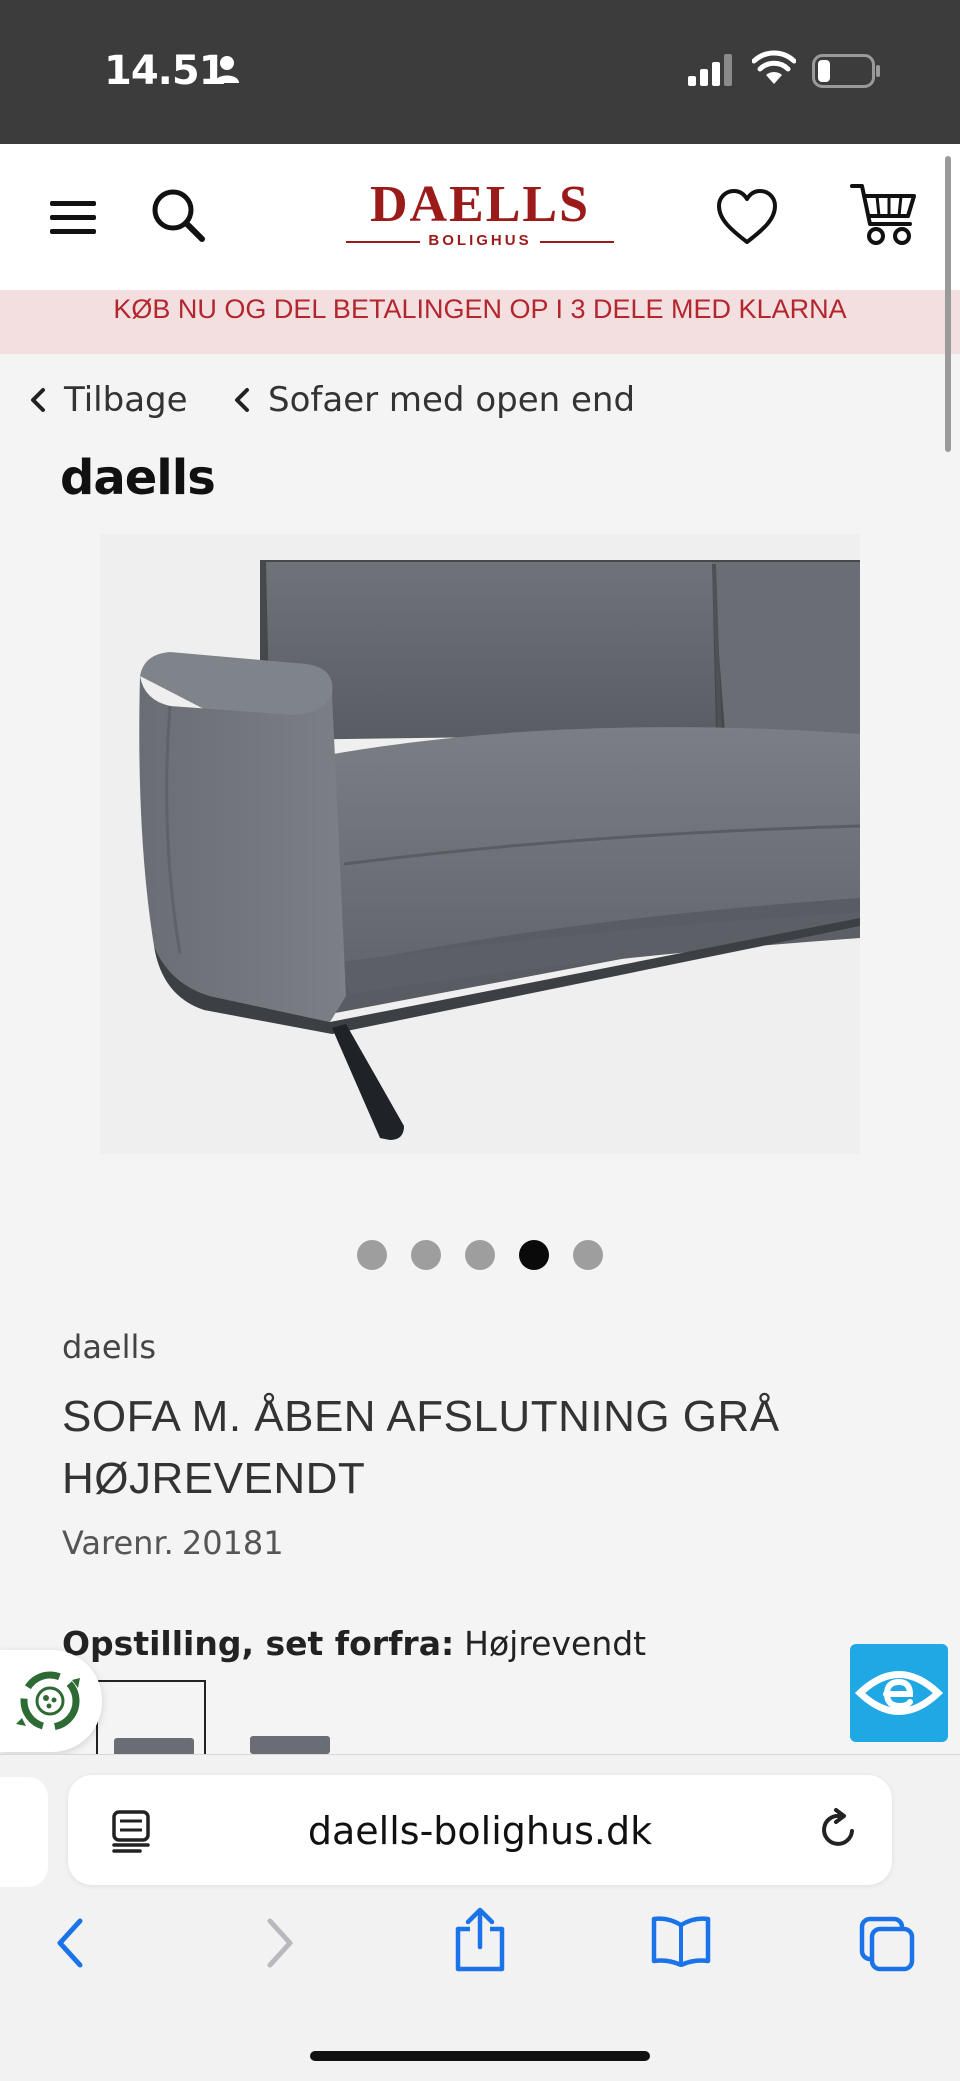 The image size is (960, 2081). I want to click on option-swatch-selected, so click(151, 1720).